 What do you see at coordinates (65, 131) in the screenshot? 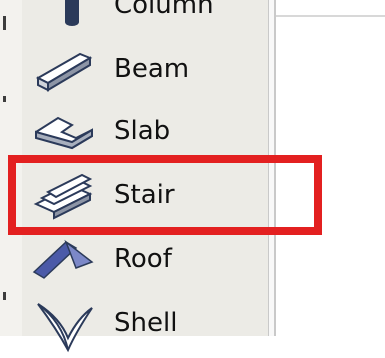
I see `slab-icon` at bounding box center [65, 131].